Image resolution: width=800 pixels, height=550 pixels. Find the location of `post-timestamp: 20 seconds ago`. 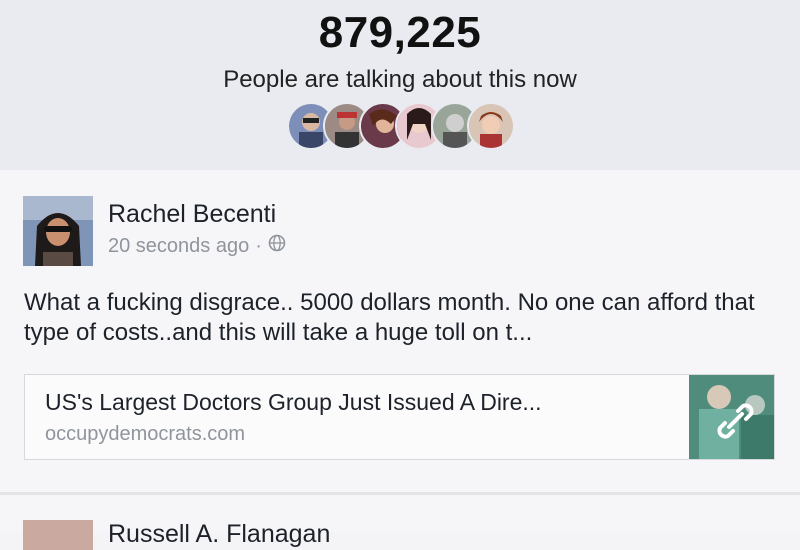

post-timestamp: 20 seconds ago is located at coordinates (178, 246).